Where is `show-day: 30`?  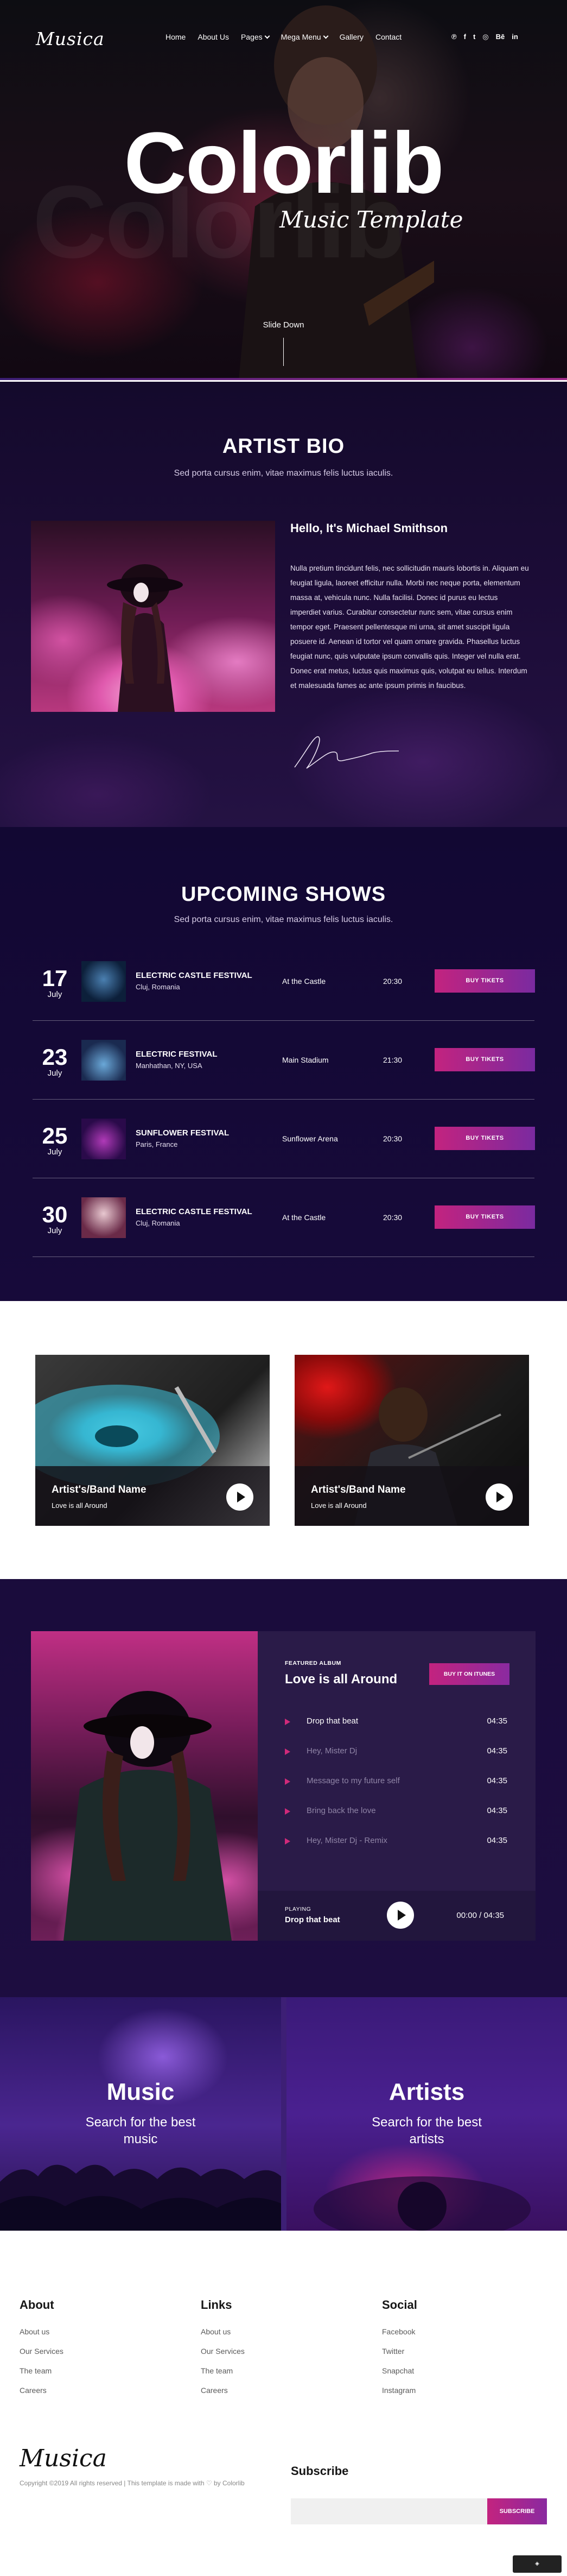 show-day: 30 is located at coordinates (55, 1214).